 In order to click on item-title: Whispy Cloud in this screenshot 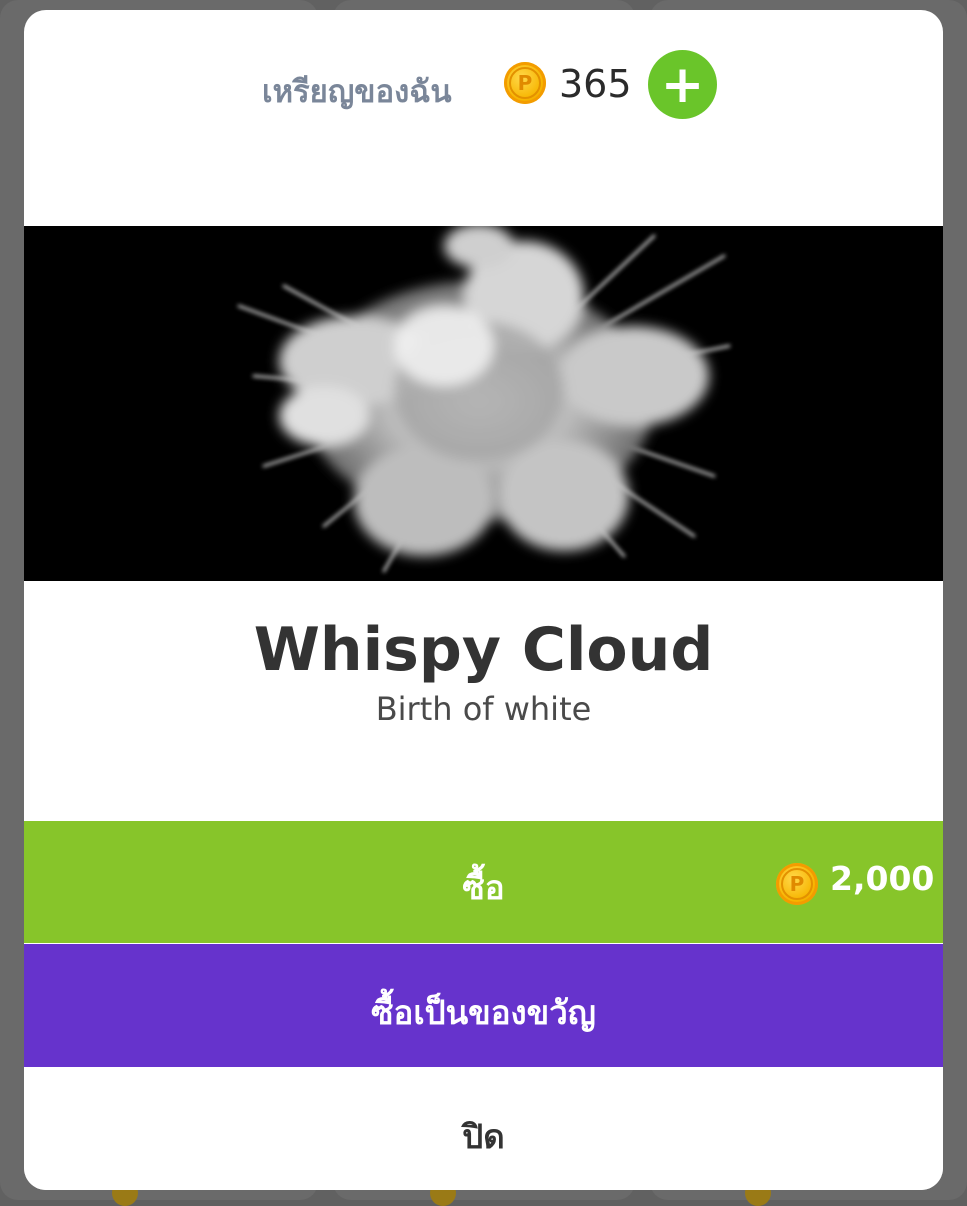, I will do `click(483, 650)`.